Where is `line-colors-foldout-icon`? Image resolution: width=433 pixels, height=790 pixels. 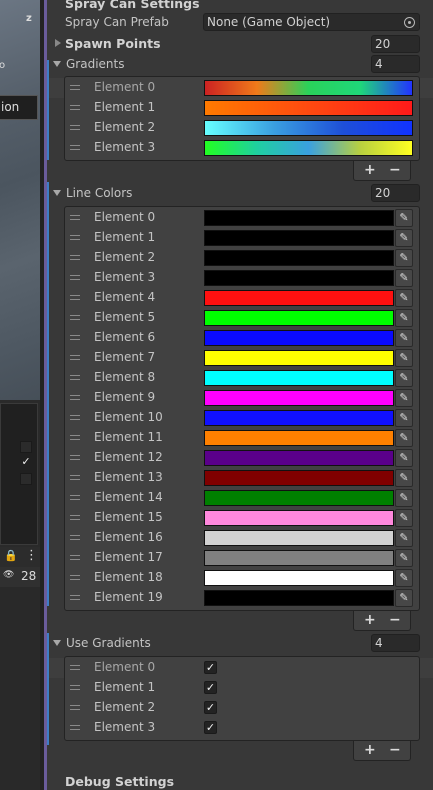 line-colors-foldout-icon is located at coordinates (57, 193).